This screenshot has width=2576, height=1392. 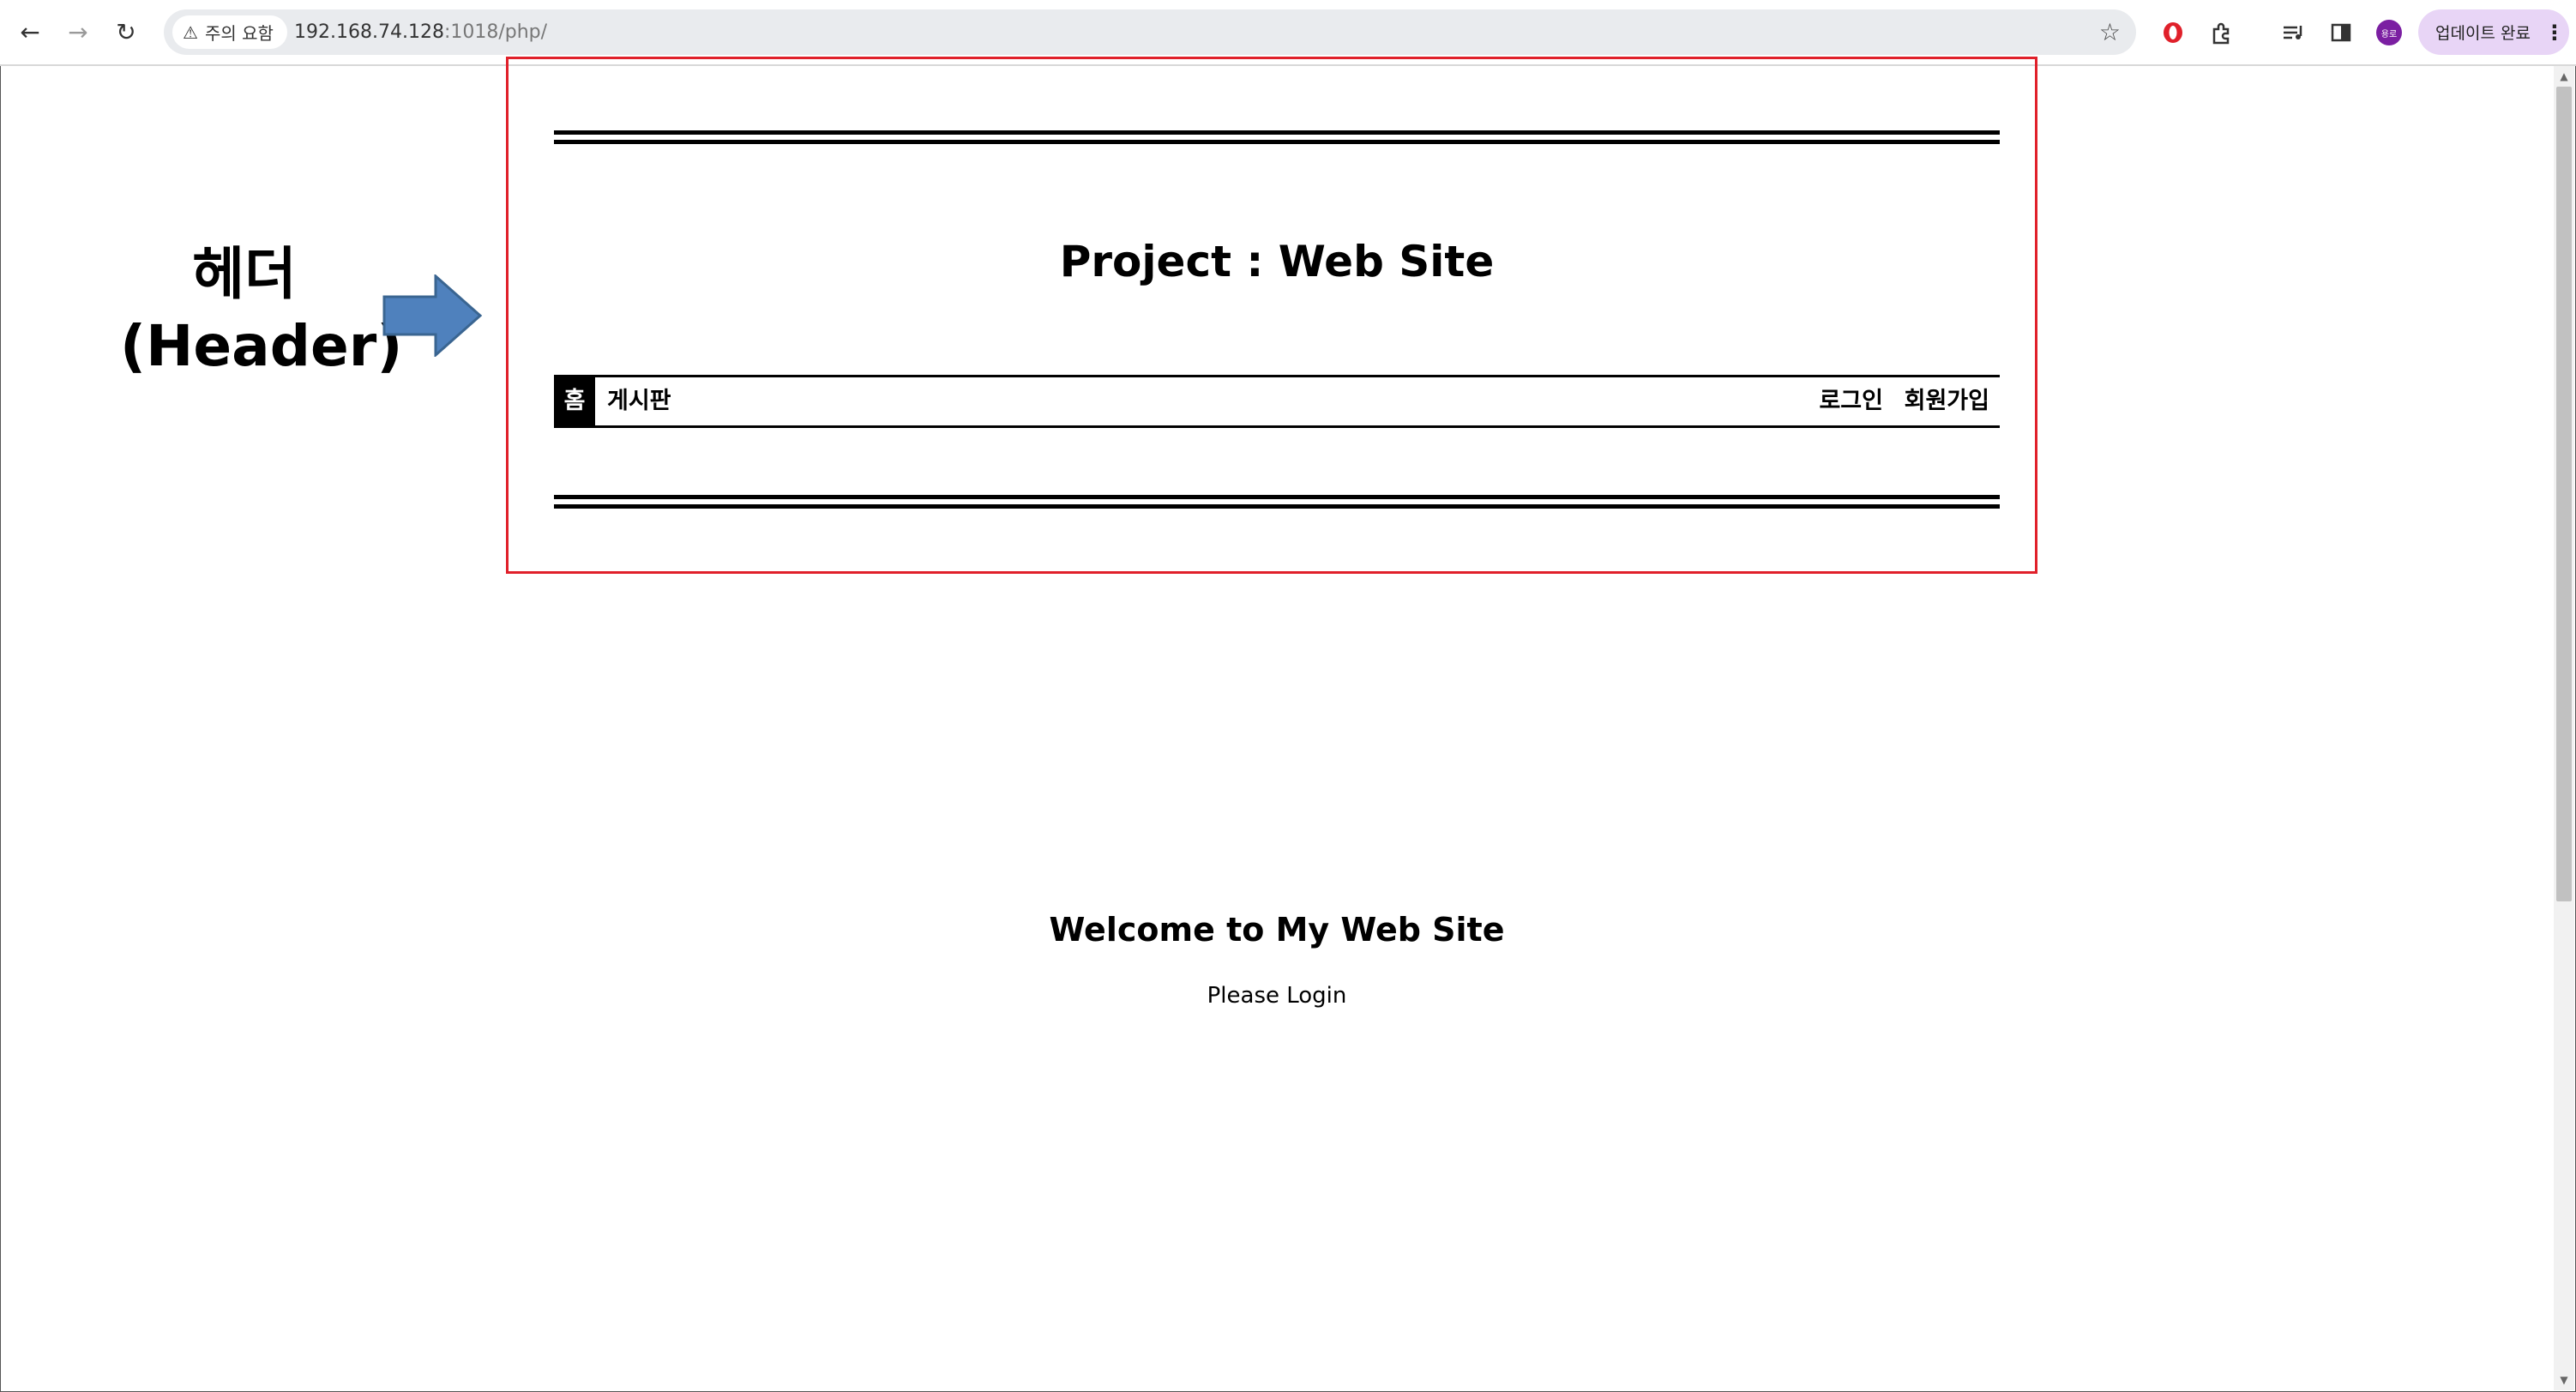 What do you see at coordinates (1277, 502) in the screenshot?
I see `header-bottom-double-rule` at bounding box center [1277, 502].